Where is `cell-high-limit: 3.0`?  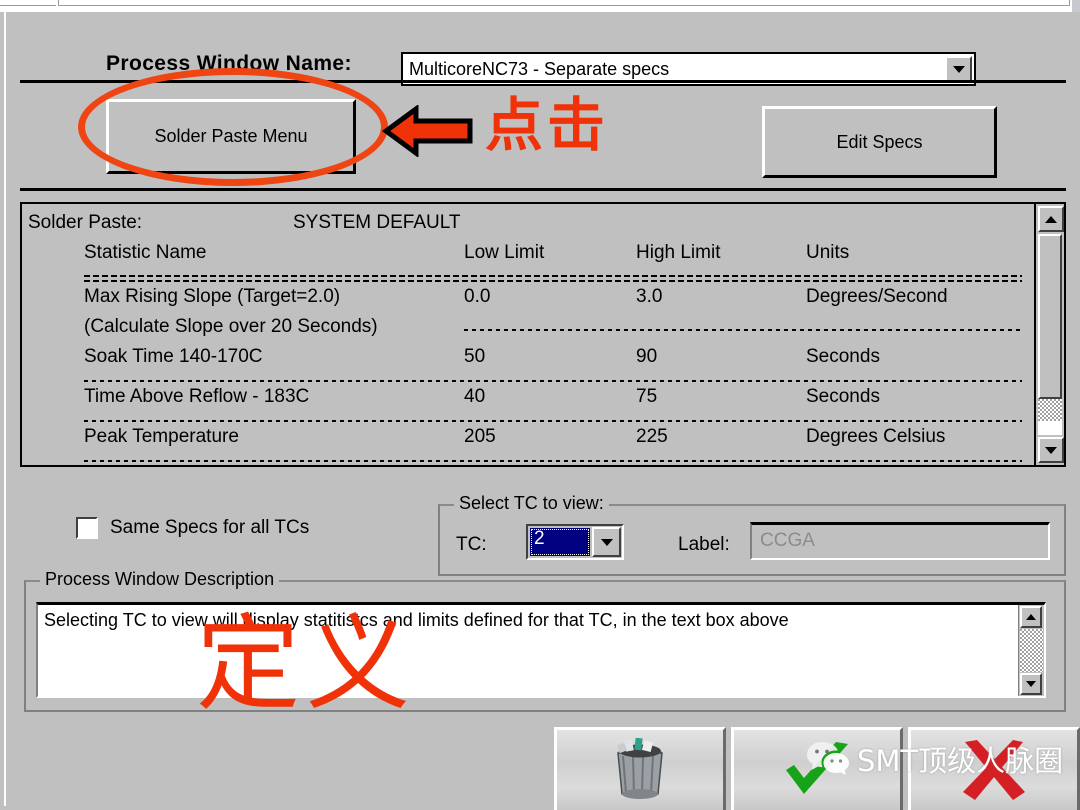 cell-high-limit: 3.0 is located at coordinates (649, 296).